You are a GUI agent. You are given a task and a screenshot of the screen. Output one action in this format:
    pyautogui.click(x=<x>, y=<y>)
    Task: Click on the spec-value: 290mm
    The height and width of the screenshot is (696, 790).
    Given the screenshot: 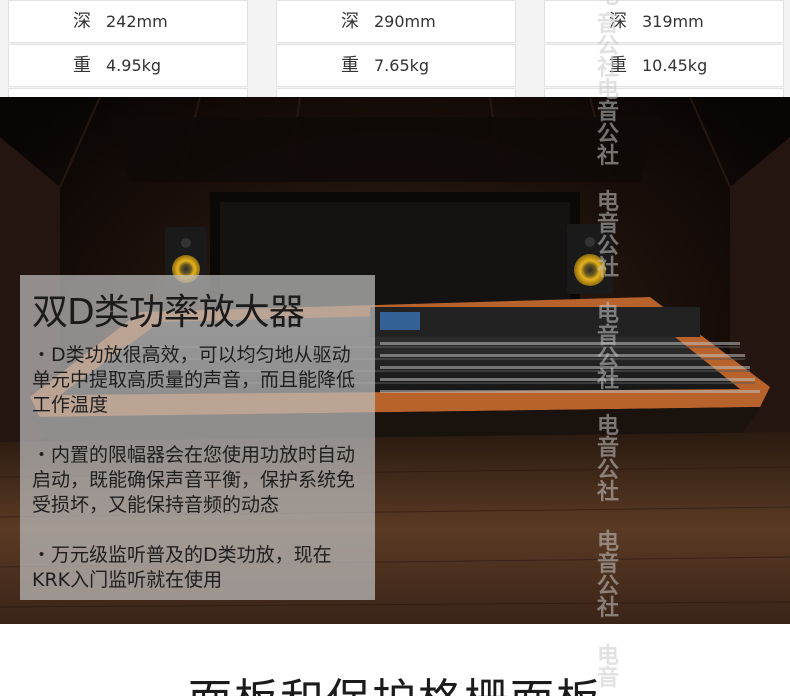 What is the action you would take?
    pyautogui.click(x=405, y=21)
    